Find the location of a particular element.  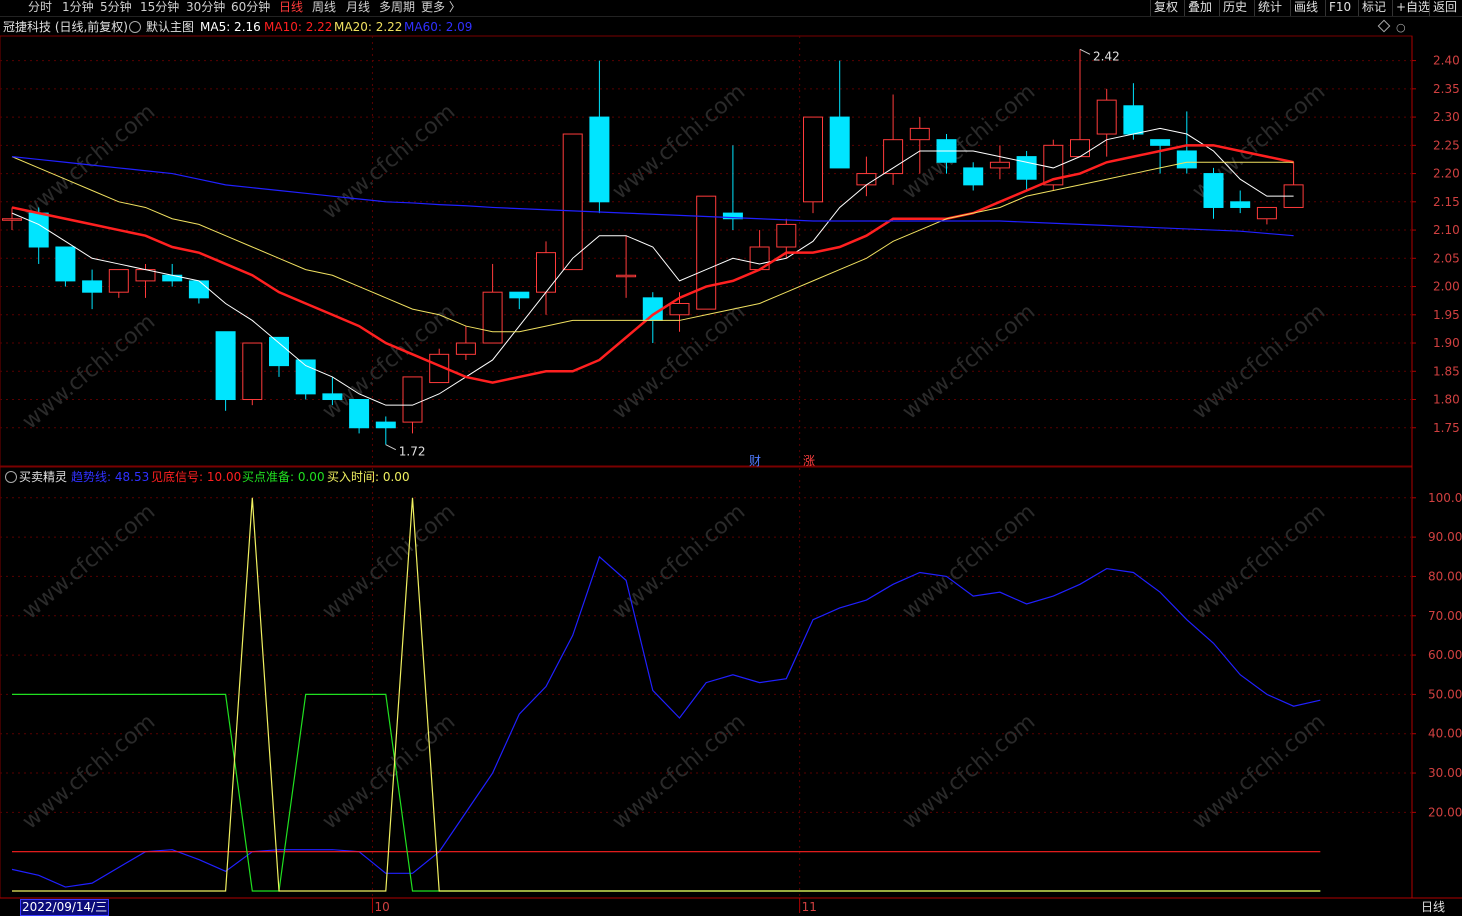

high-marker-arrow is located at coordinates (1085, 51).